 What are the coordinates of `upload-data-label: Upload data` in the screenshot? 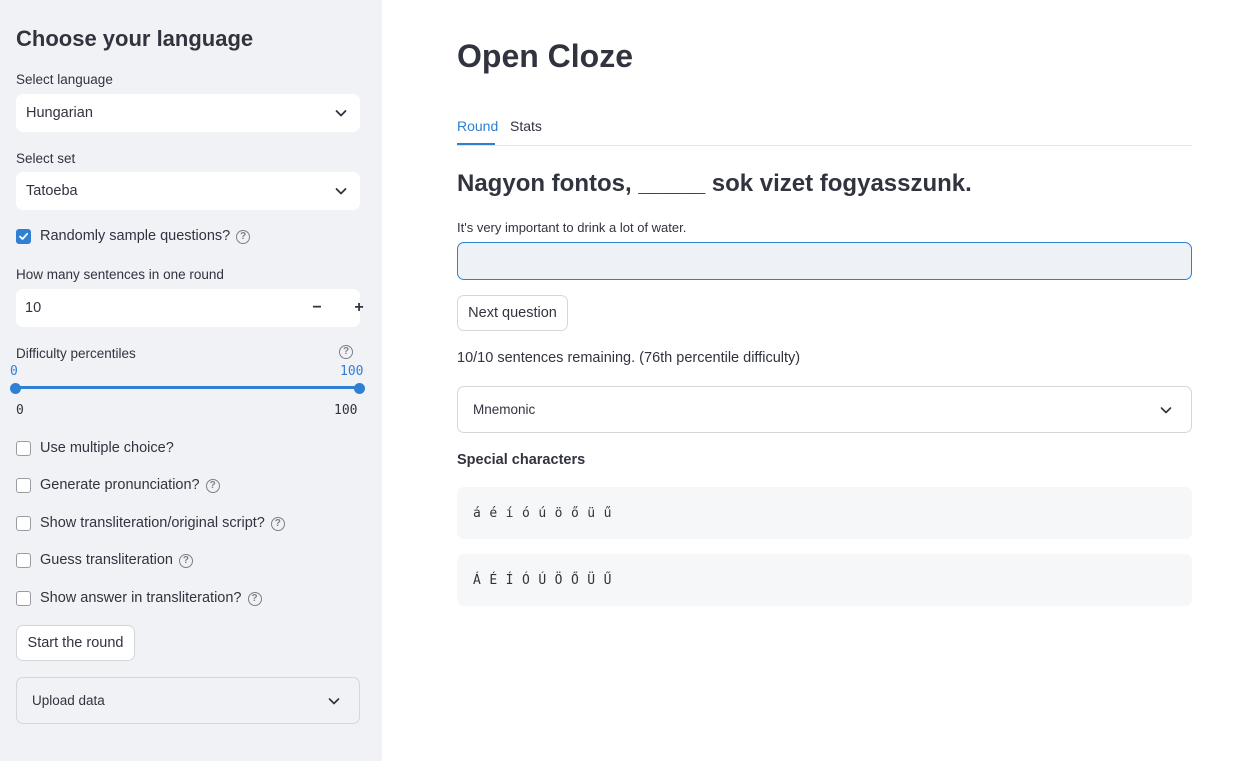 It's located at (68, 700).